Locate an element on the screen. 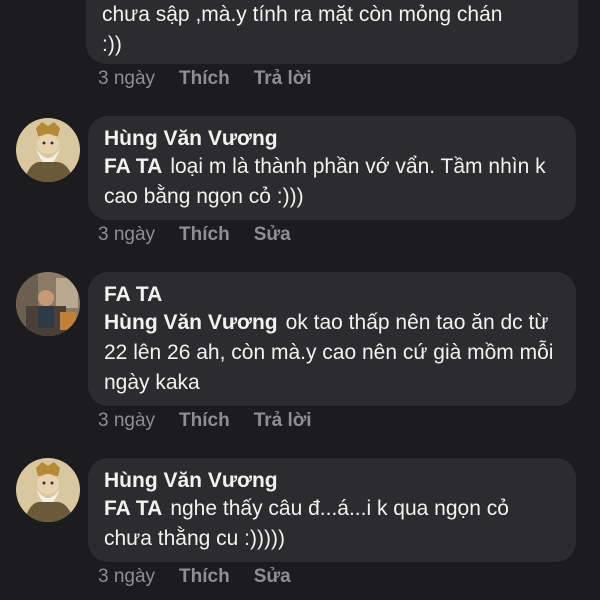 The width and height of the screenshot is (600, 600). avatar-photo-icon is located at coordinates (48, 304).